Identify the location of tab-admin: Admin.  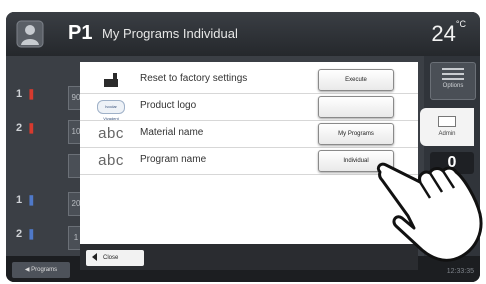
(447, 127).